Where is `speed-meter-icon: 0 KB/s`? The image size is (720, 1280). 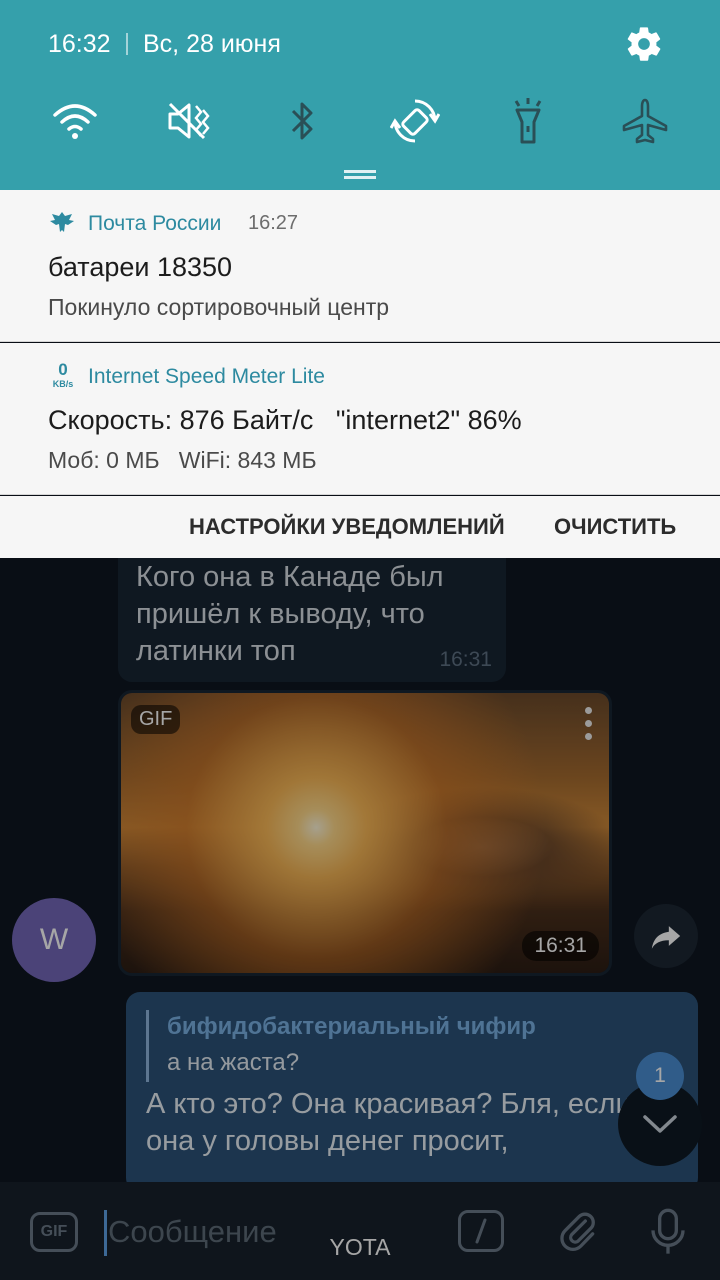
speed-meter-icon: 0 KB/s is located at coordinates (63, 375).